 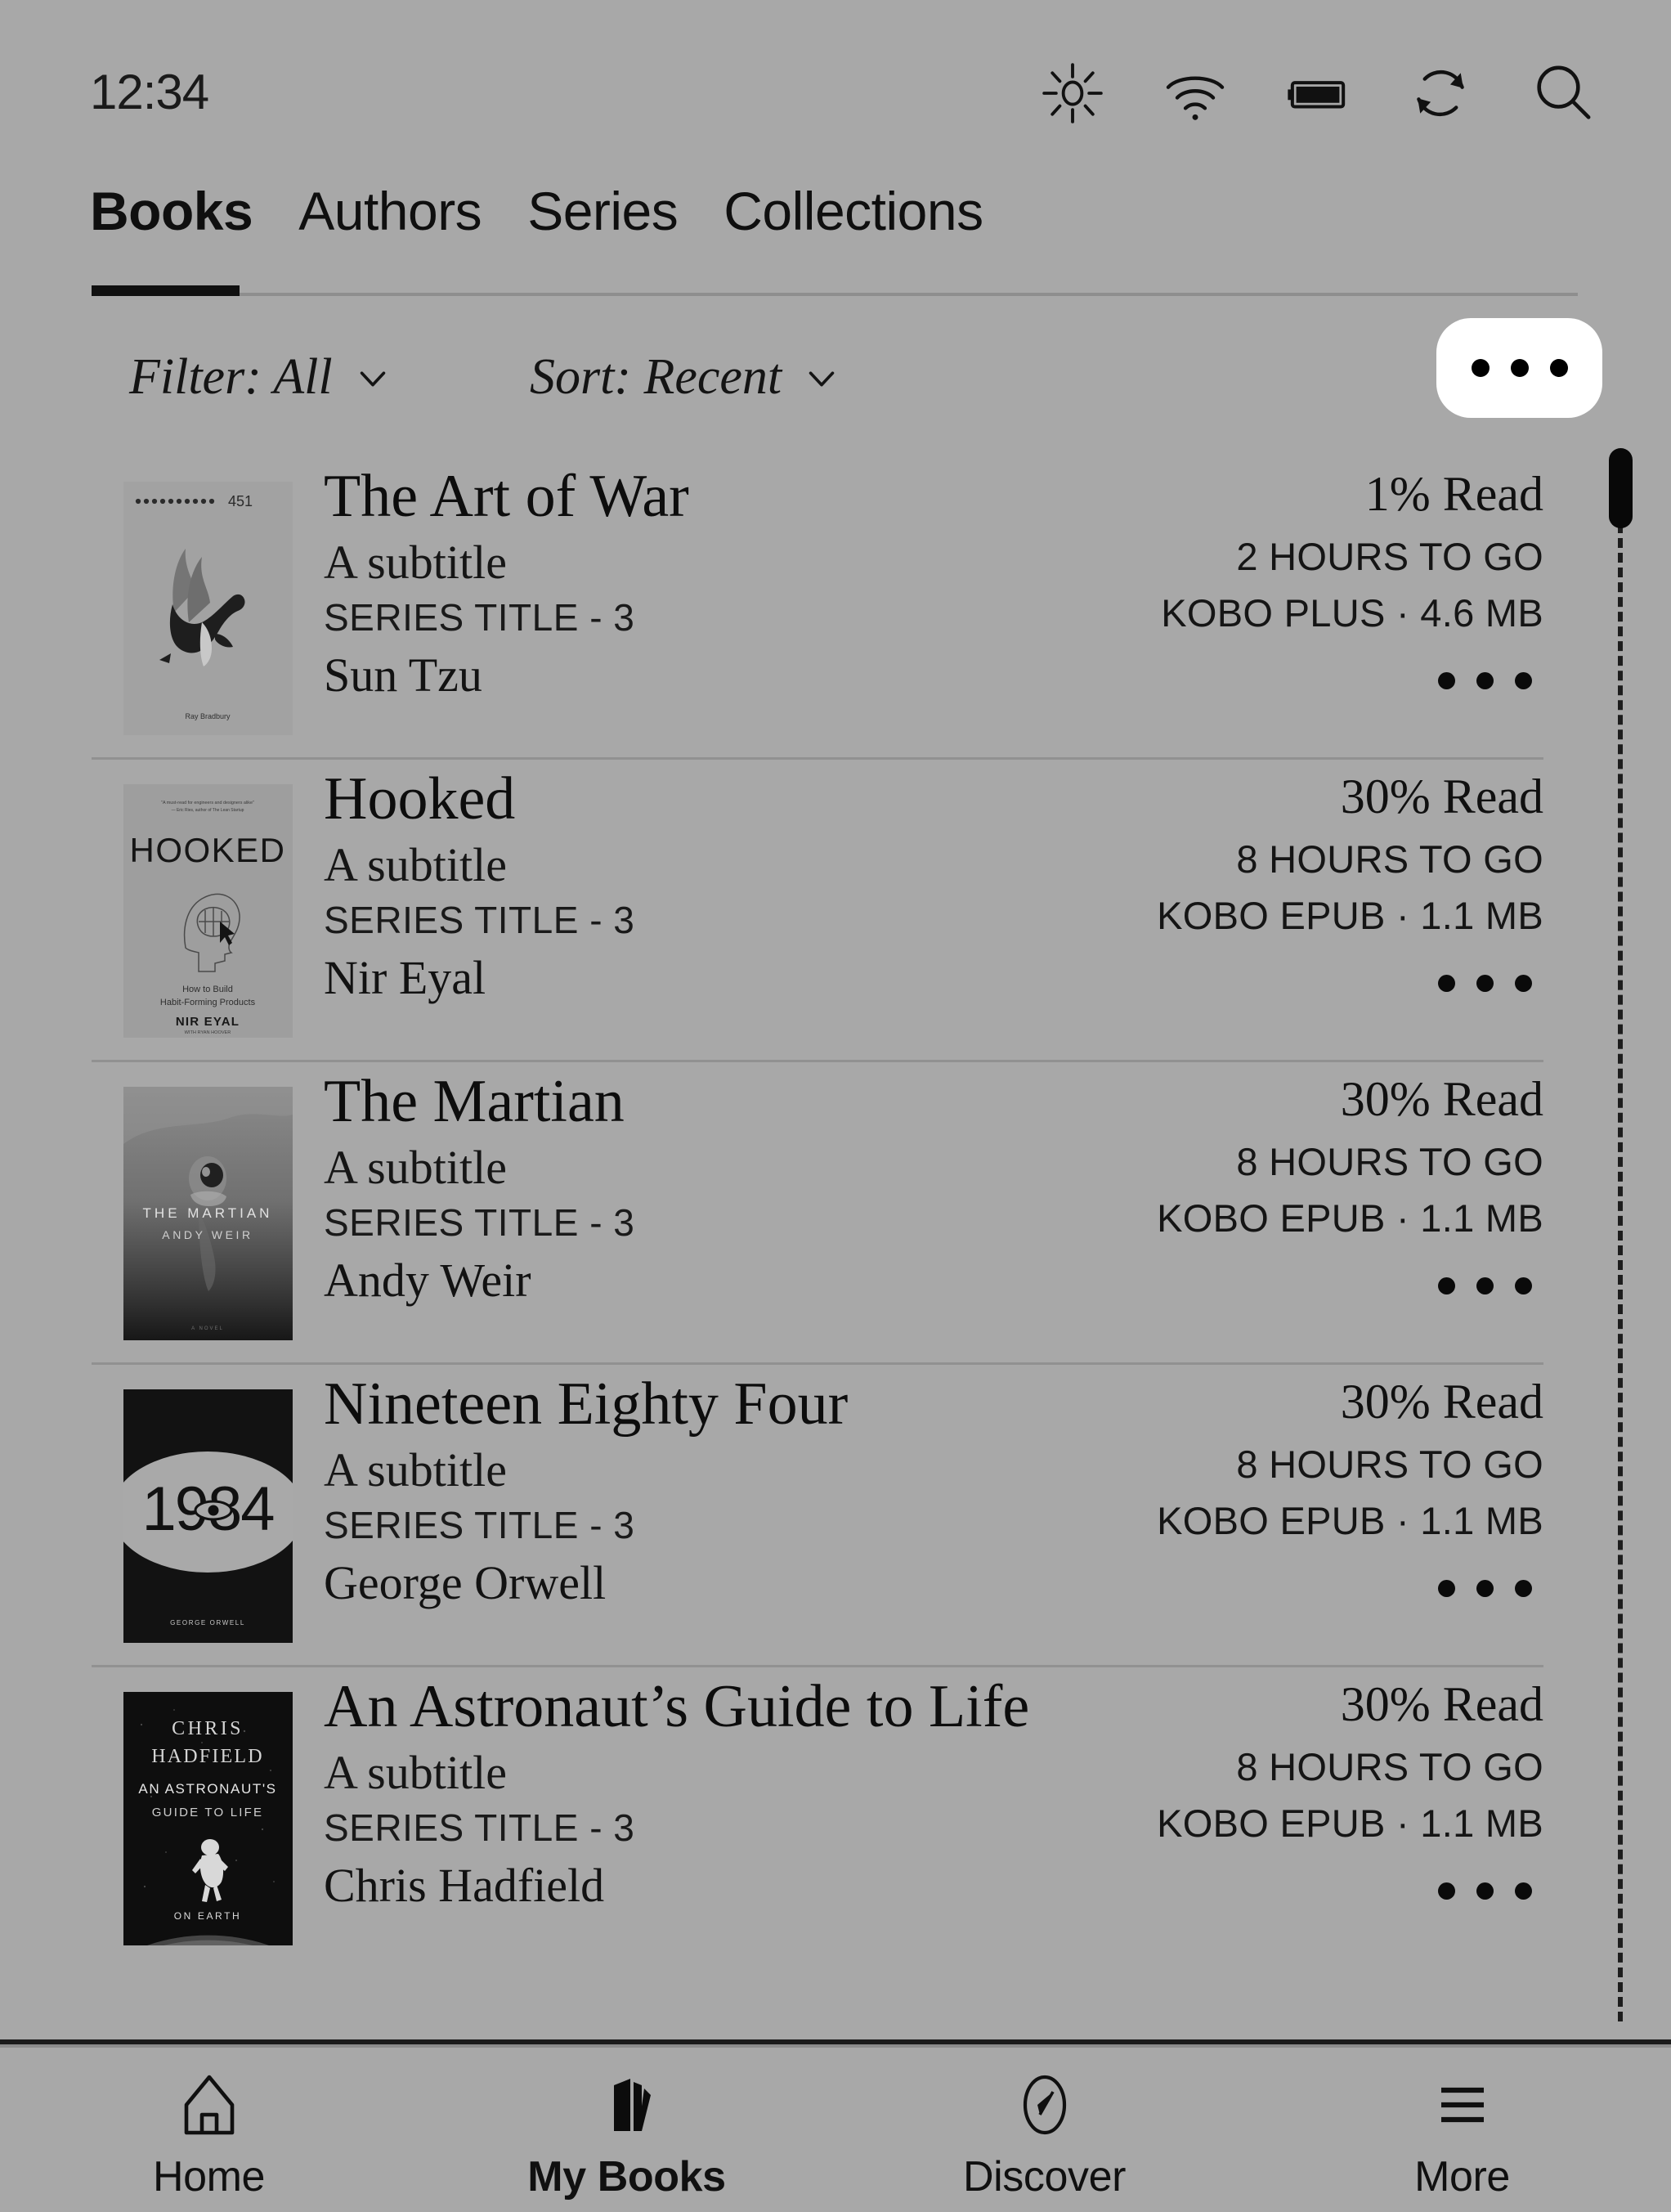 What do you see at coordinates (171, 219) in the screenshot?
I see `tab-books: Books` at bounding box center [171, 219].